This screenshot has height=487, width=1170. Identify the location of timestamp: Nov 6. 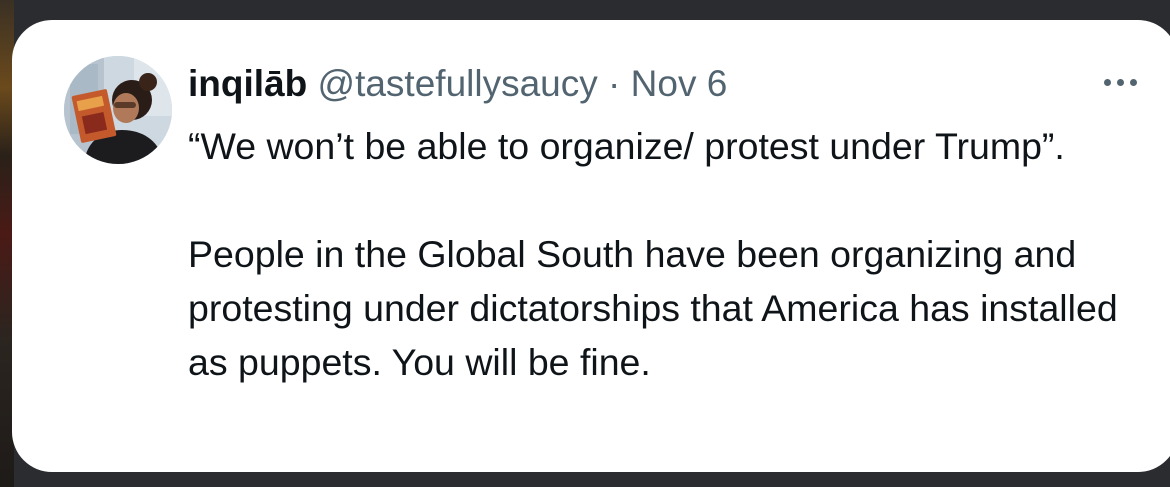
(679, 83).